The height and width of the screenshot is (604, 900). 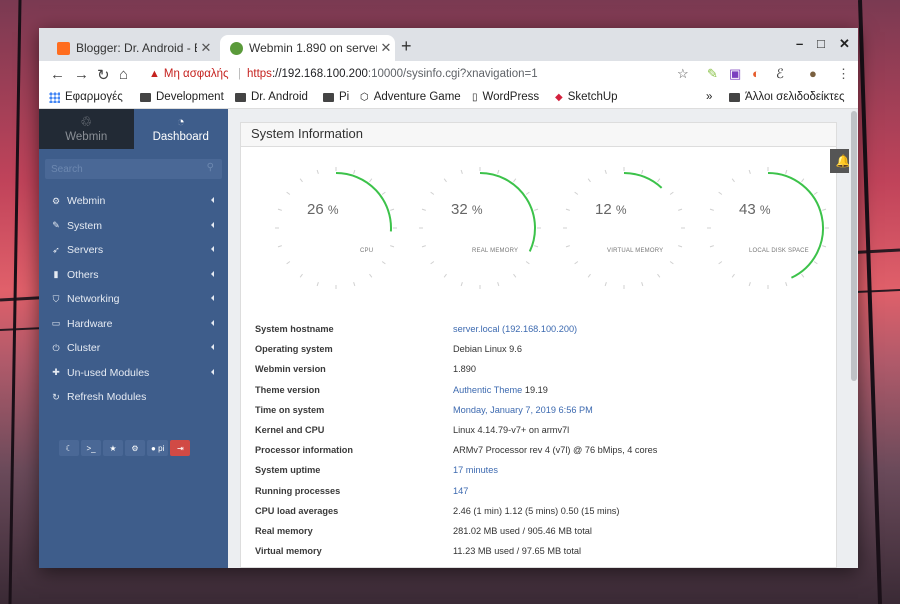 What do you see at coordinates (821, 43) in the screenshot?
I see `maximize-button: □` at bounding box center [821, 43].